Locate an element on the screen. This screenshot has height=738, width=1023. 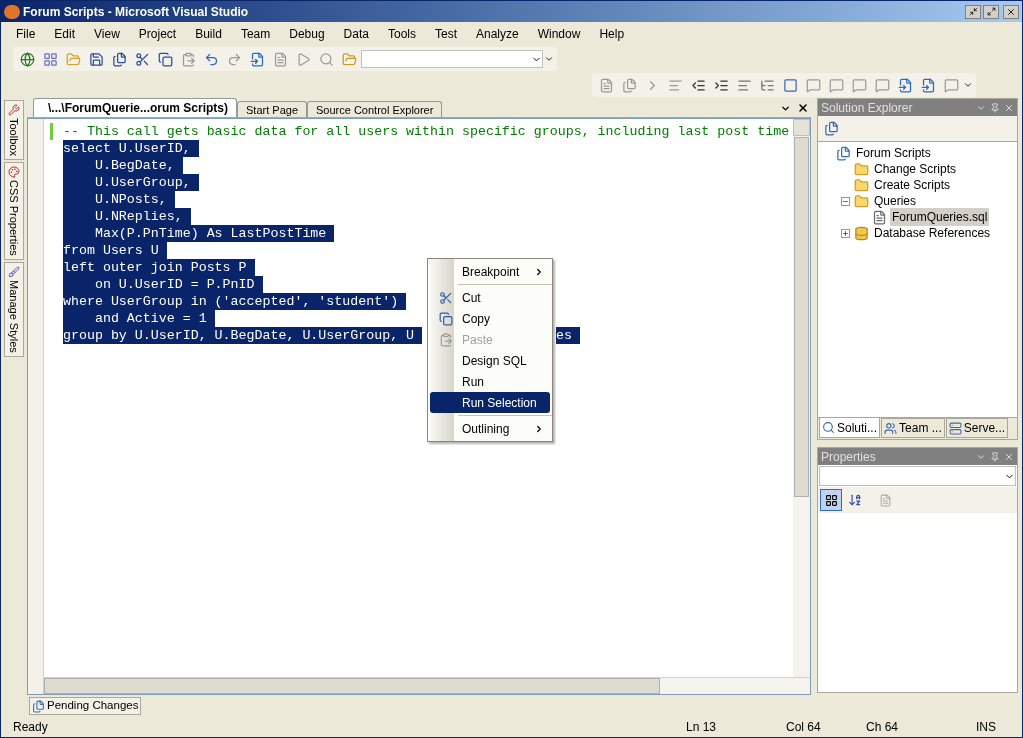
menu-item: Breakpoint is located at coordinates (490, 271).